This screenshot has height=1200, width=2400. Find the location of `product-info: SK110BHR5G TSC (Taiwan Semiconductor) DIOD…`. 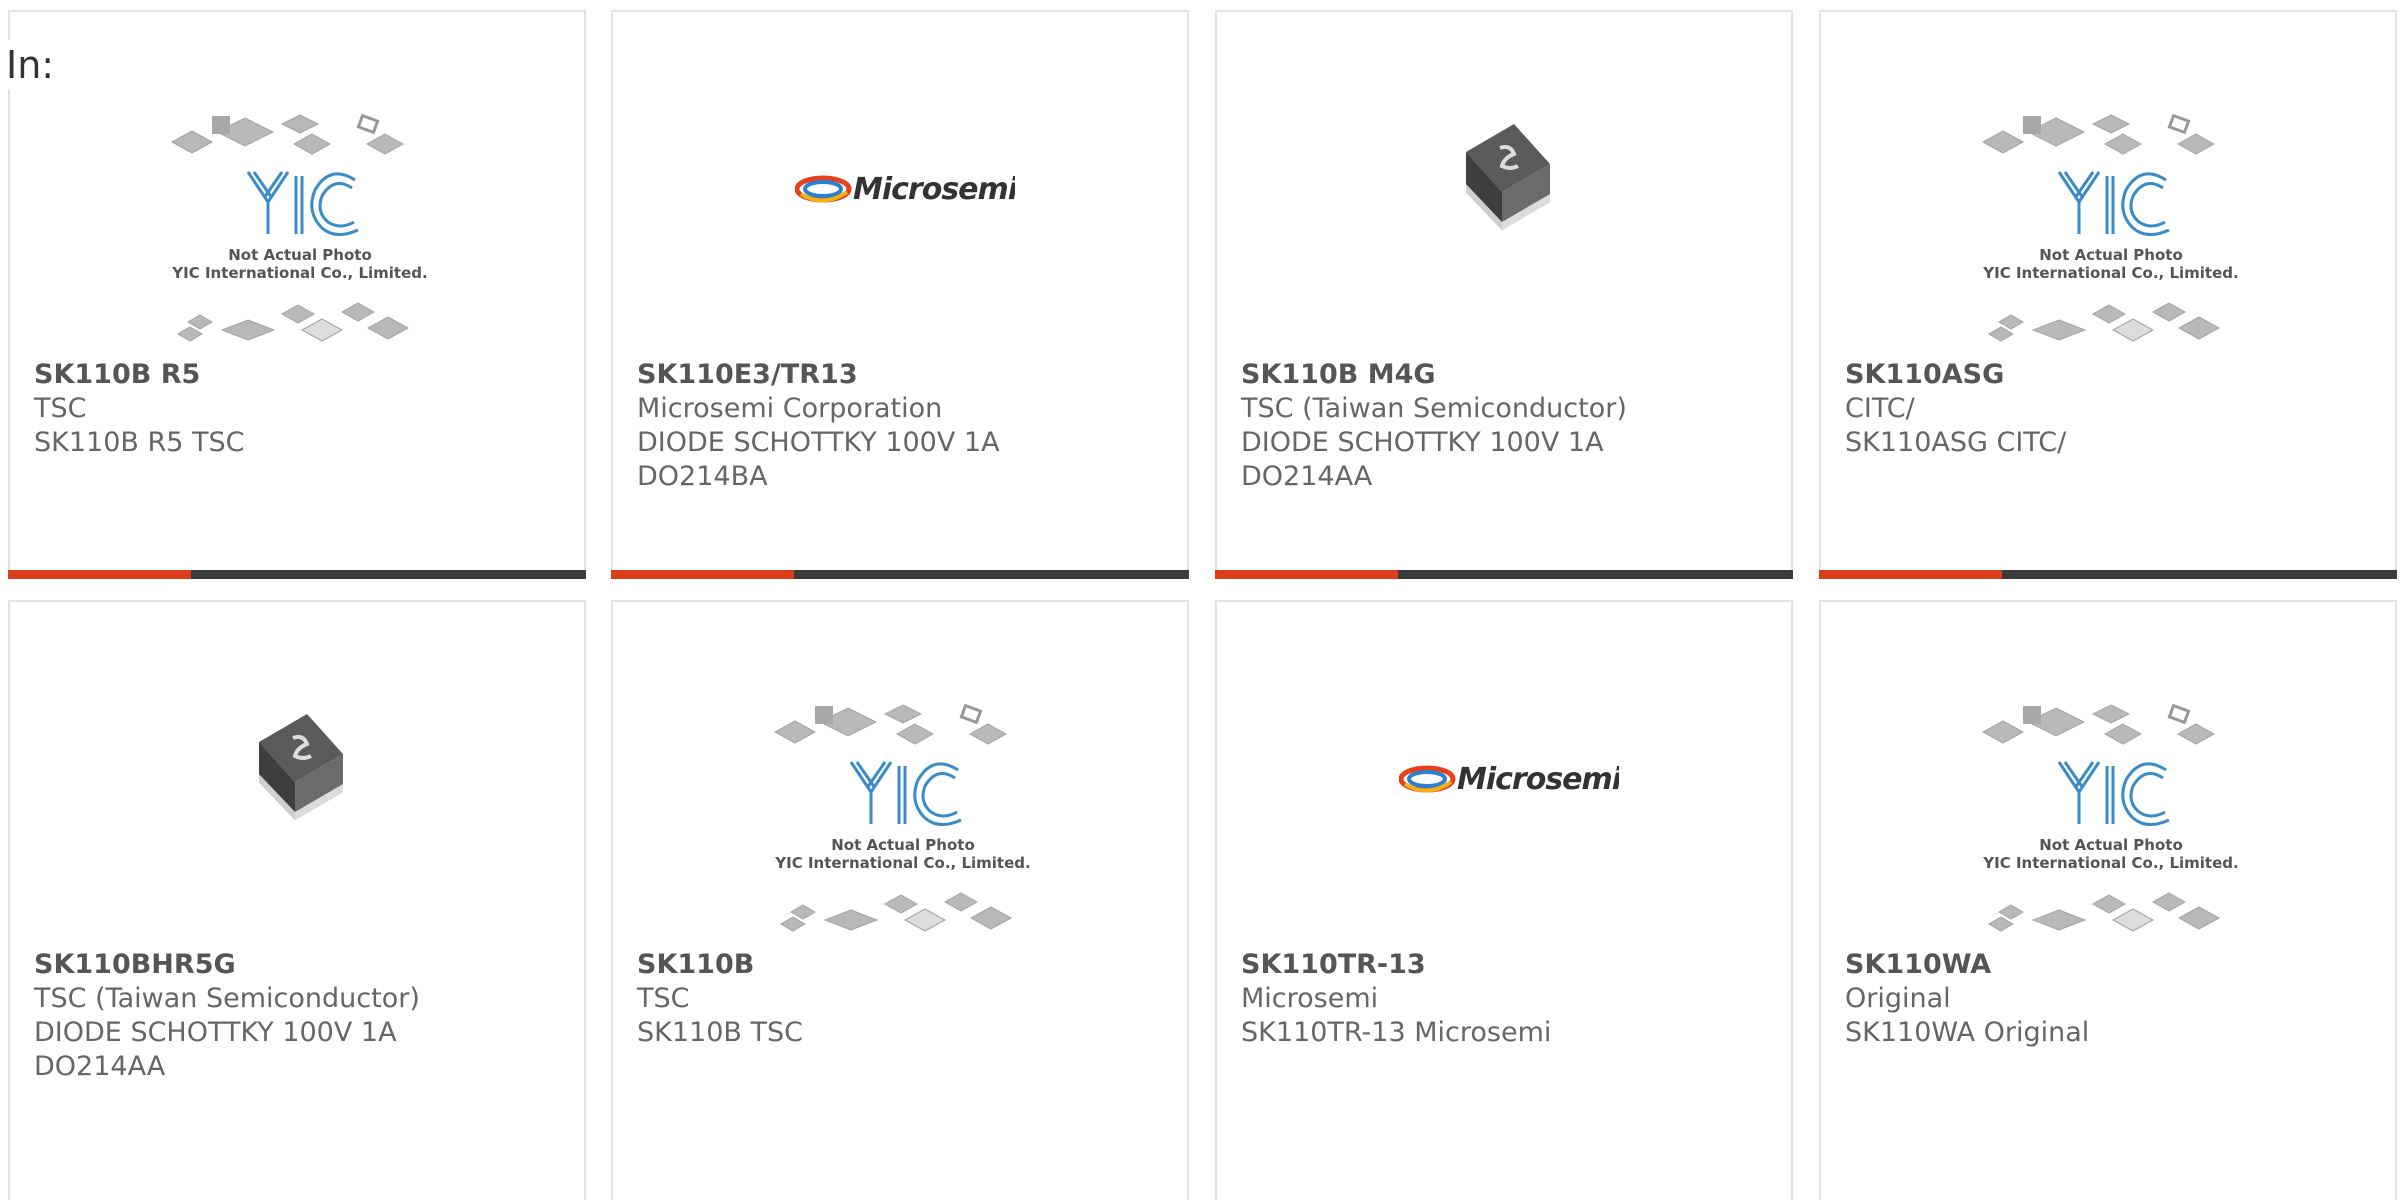

product-info: SK110BHR5G TSC (Taiwan Semiconductor) DIOD… is located at coordinates (304, 1016).